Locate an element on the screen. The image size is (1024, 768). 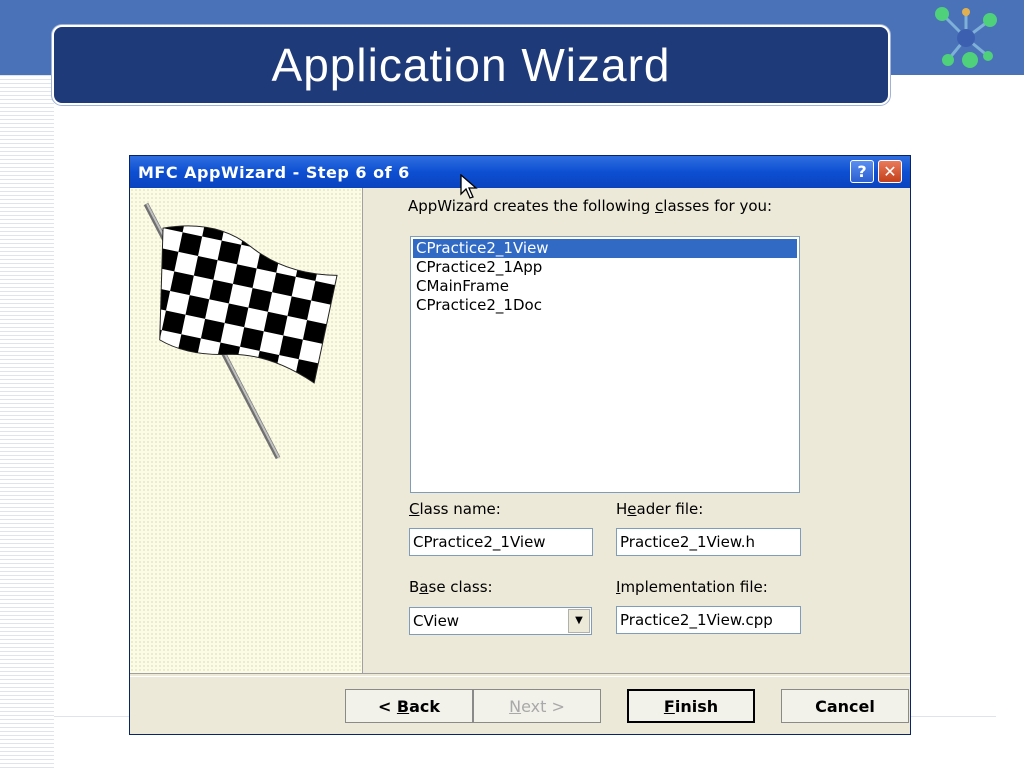
classes-label-part1: AppWizard creates the following is located at coordinates (532, 206).